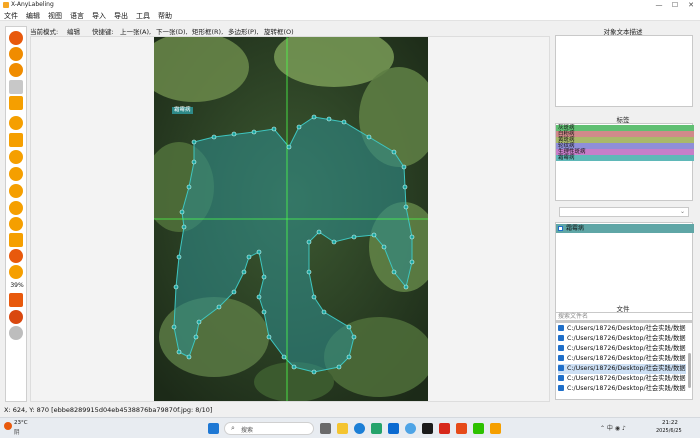 Image resolution: width=700 pixels, height=438 pixels. What do you see at coordinates (444, 428) in the screenshot?
I see `wps-icon` at bounding box center [444, 428].